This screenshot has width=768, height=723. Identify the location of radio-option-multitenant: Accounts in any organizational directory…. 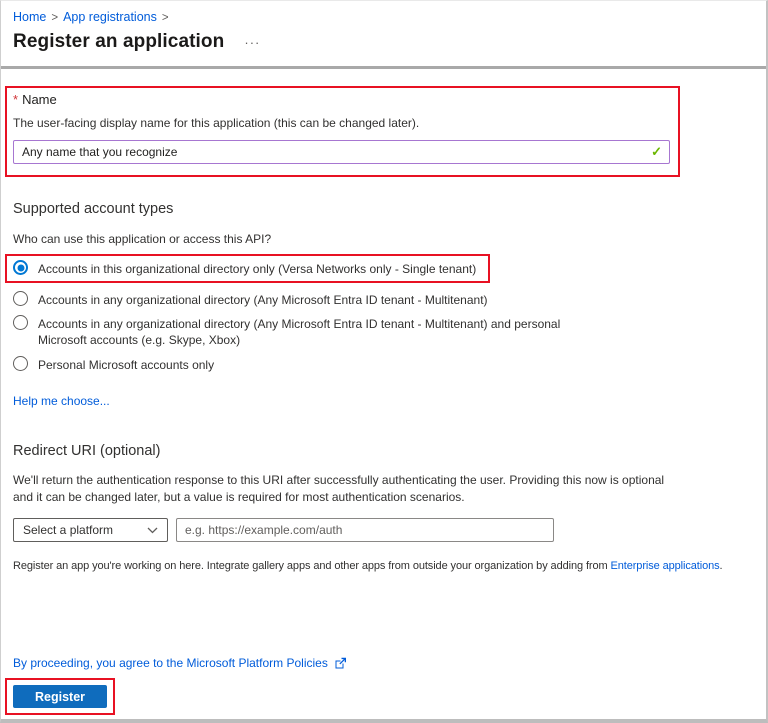
(383, 299).